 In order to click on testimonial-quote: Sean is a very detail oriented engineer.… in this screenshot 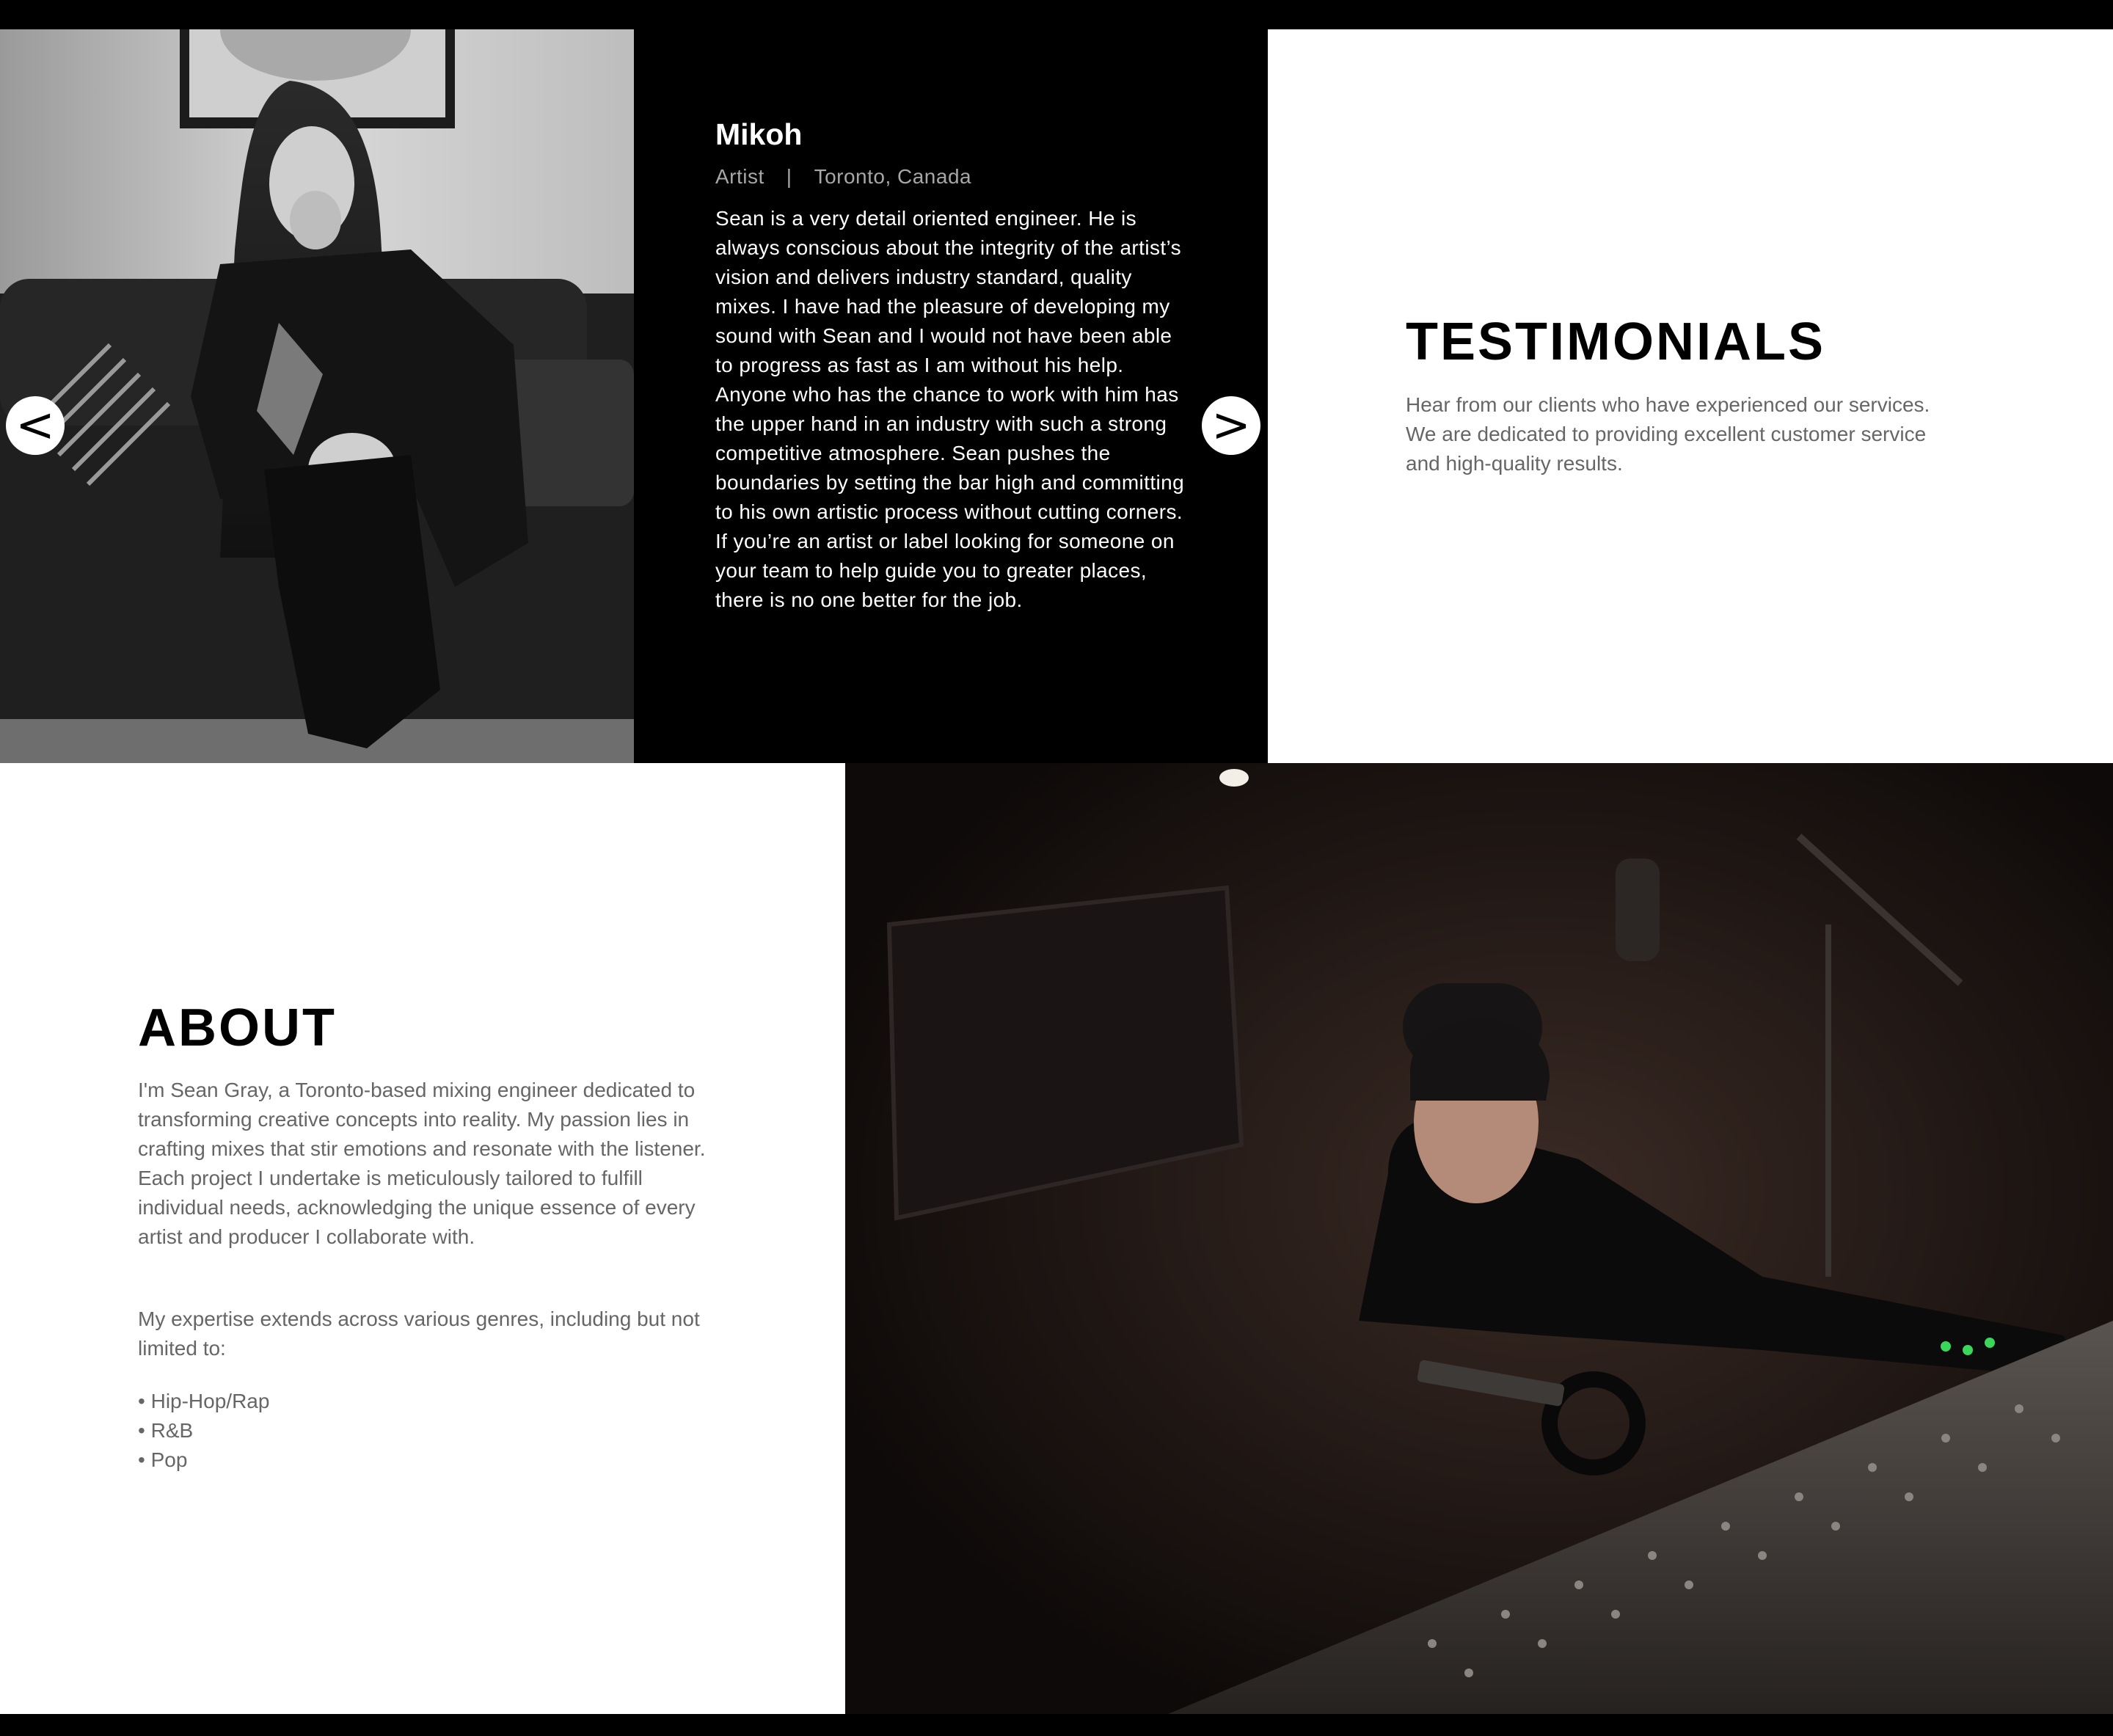, I will do `click(950, 409)`.